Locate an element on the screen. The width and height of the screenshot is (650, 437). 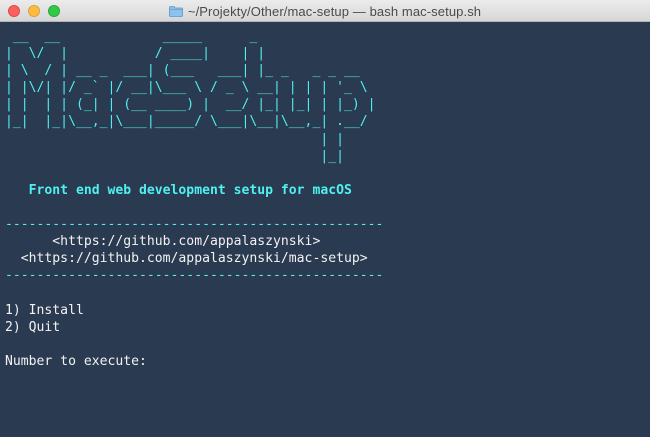
banner-line: | \ / | __ _ ___| (___ ___| |_ _ _ _ __ is located at coordinates (182, 71).